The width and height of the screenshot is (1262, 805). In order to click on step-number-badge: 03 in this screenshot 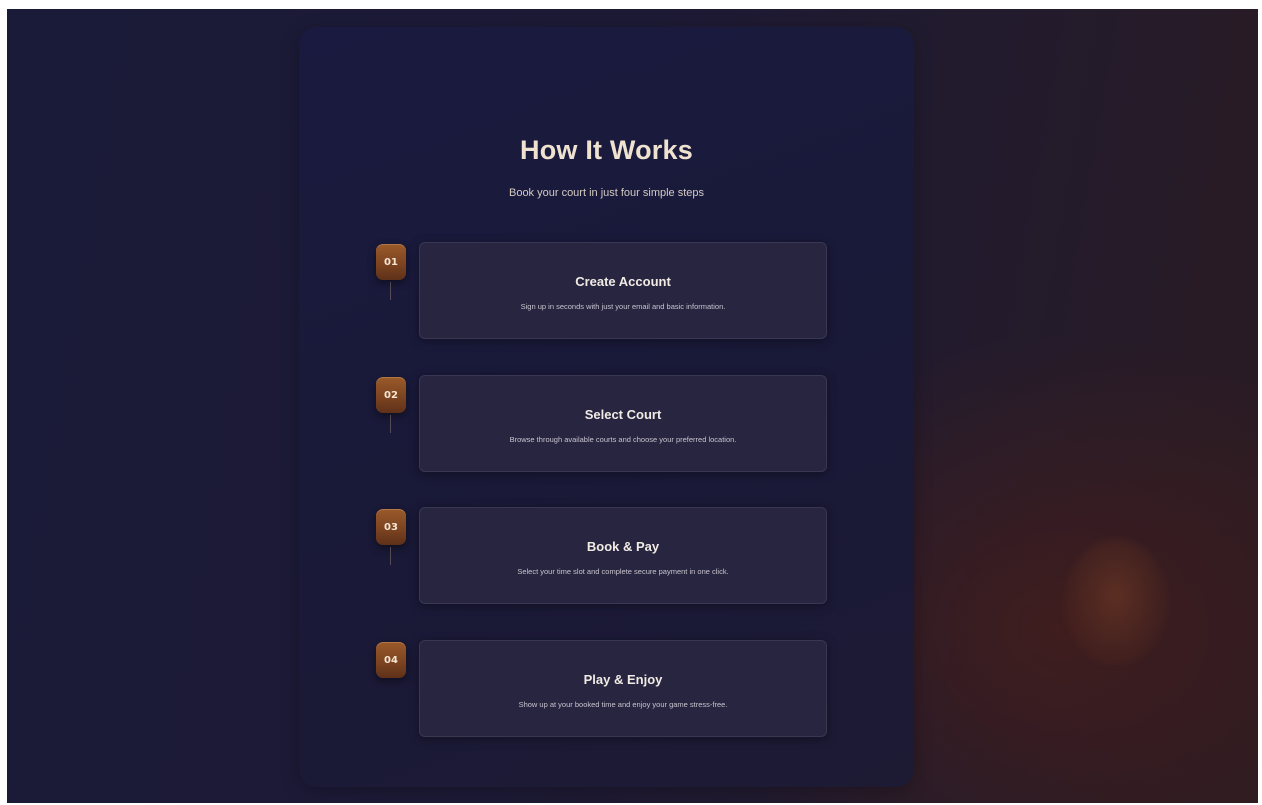, I will do `click(391, 527)`.